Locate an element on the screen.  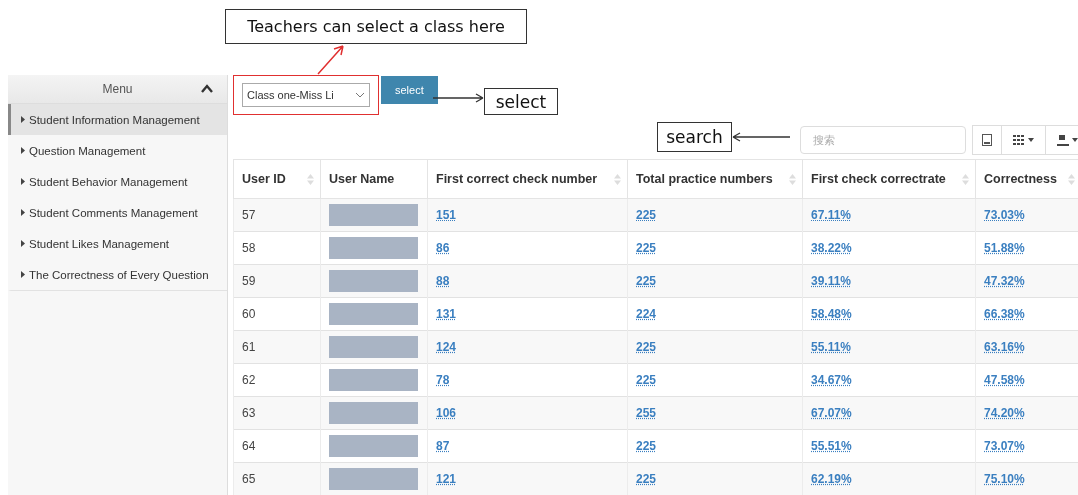
column-header: First check correctrate is located at coordinates (889, 179).